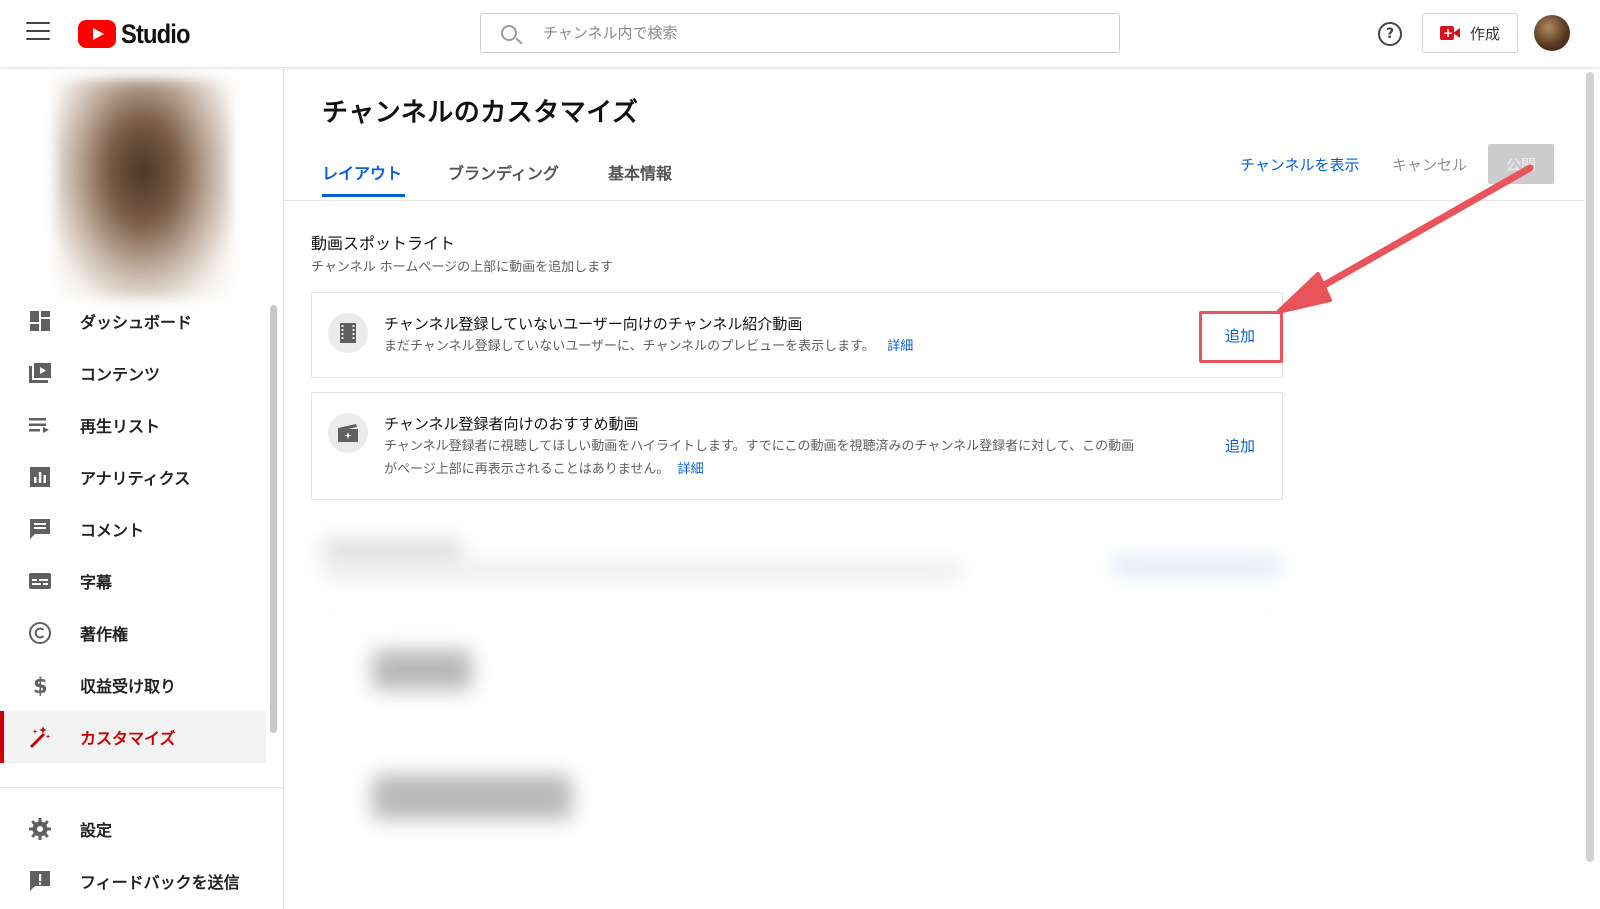 The width and height of the screenshot is (1600, 909). I want to click on create-label: 作成, so click(1484, 33).